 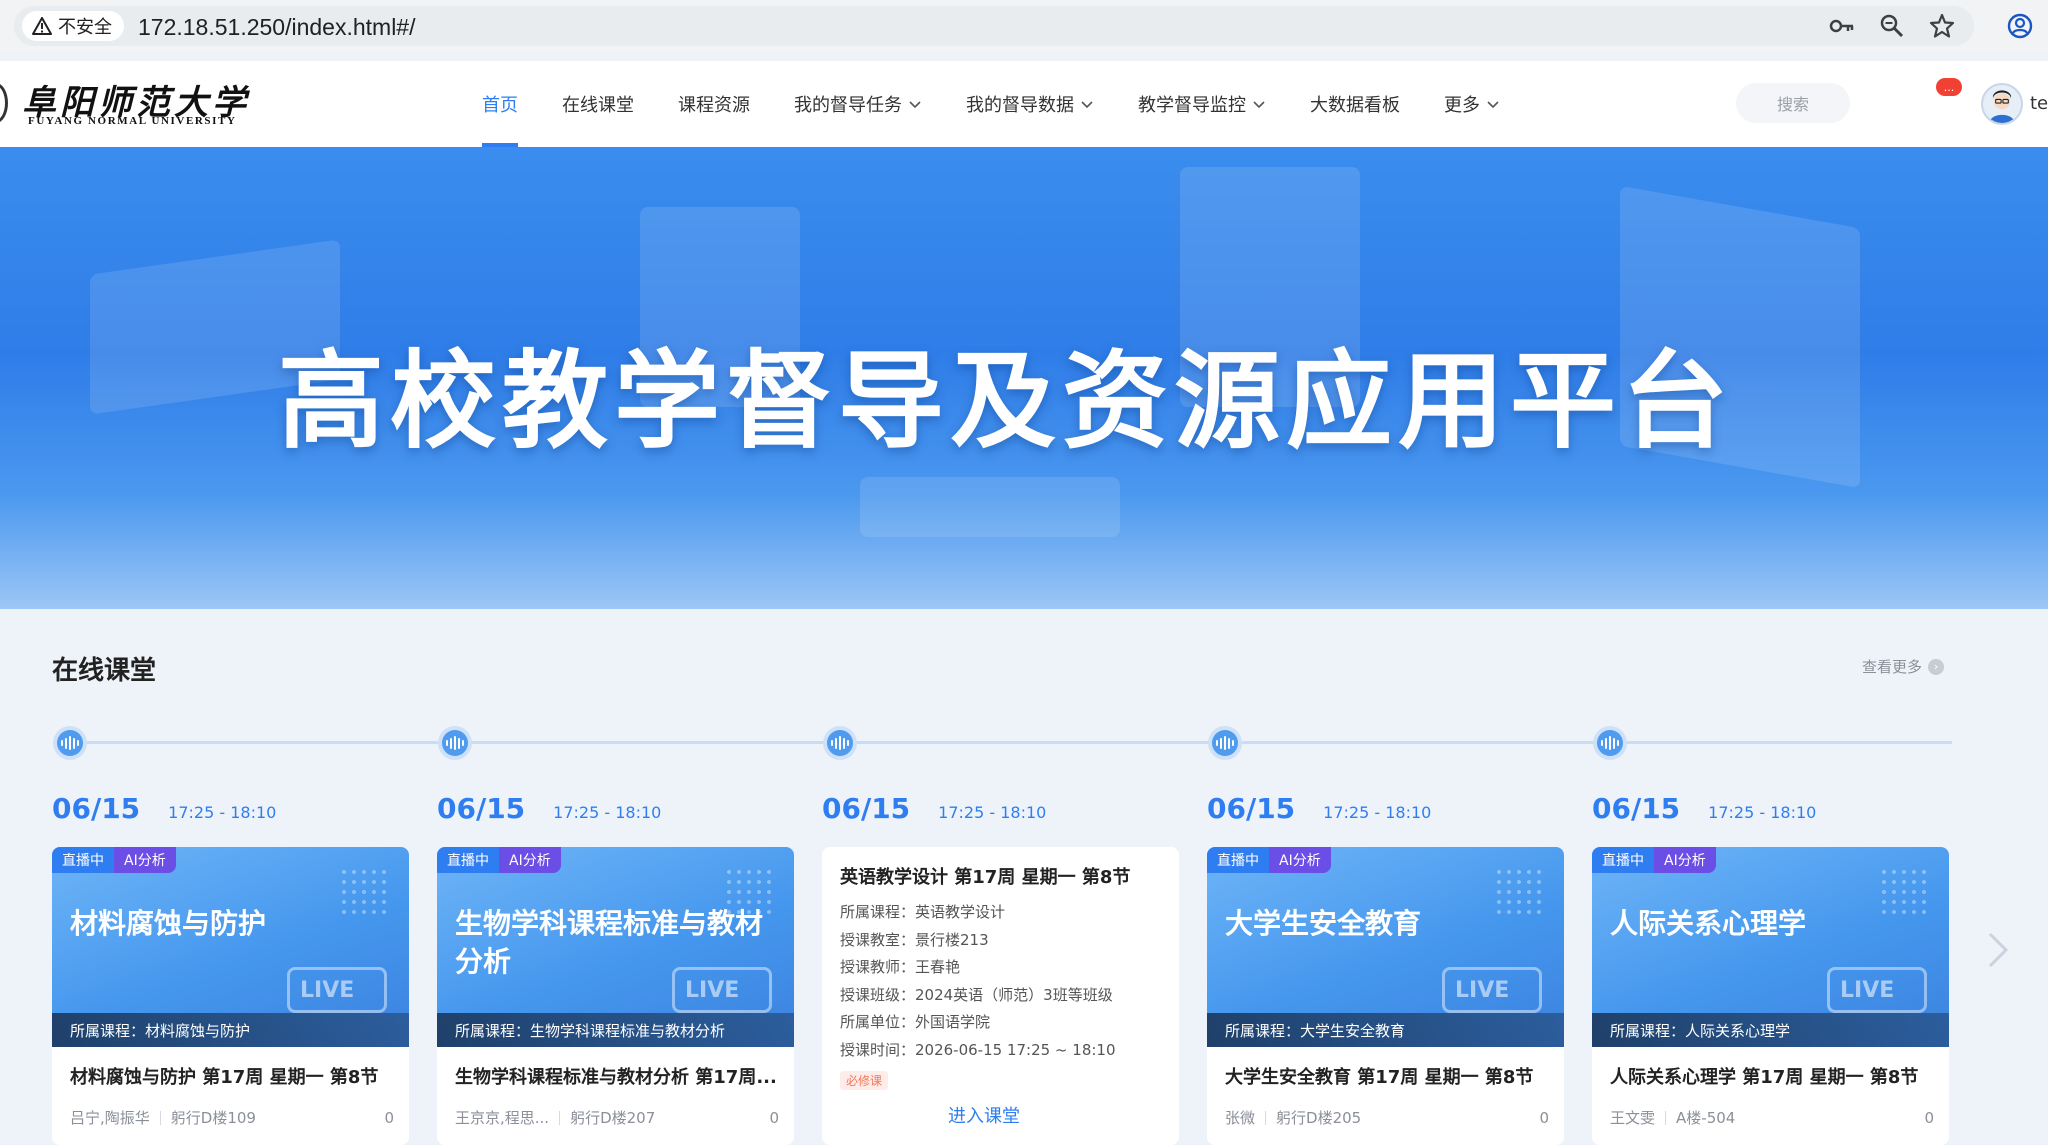 What do you see at coordinates (617, 1117) in the screenshot?
I see `card-meta: 王京京,程思... 躬行D楼207 0` at bounding box center [617, 1117].